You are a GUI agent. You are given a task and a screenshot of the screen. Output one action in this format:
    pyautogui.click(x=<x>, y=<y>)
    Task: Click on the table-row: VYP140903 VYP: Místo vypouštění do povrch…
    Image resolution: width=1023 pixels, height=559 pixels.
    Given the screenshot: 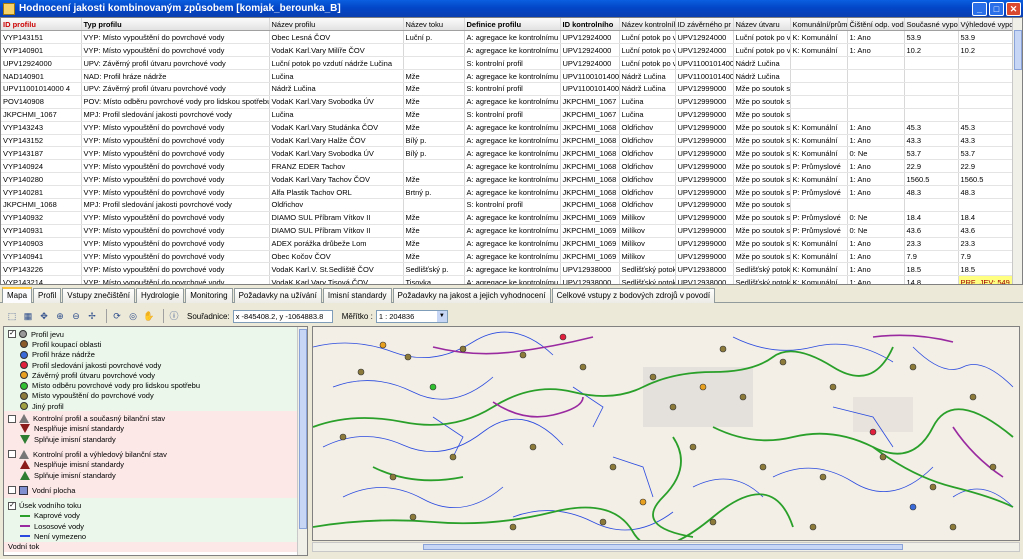 What is the action you would take?
    pyautogui.click(x=508, y=244)
    